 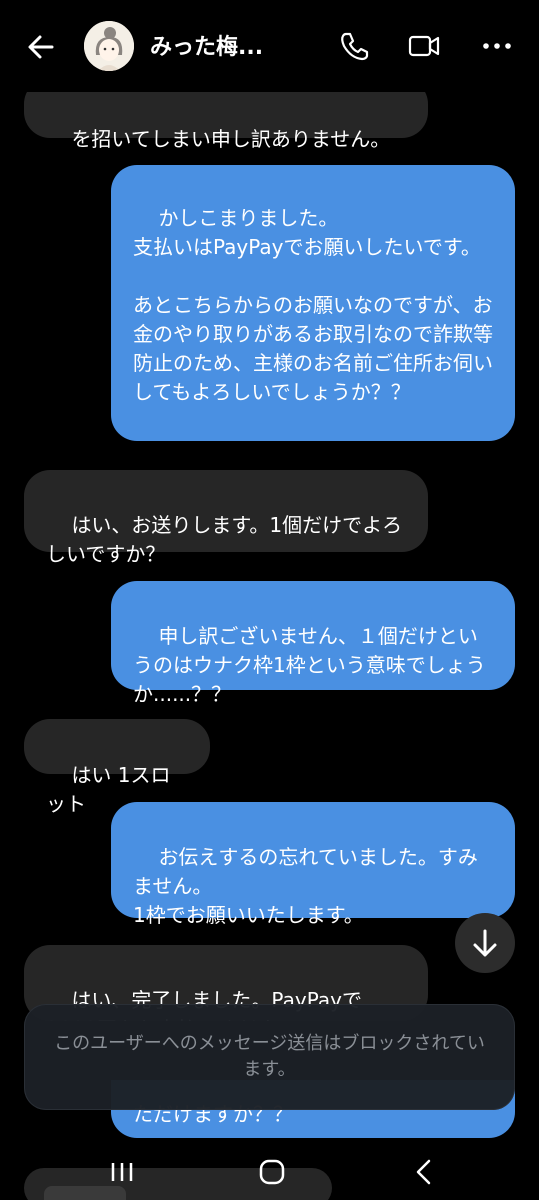 What do you see at coordinates (354, 46) in the screenshot?
I see `phone-icon` at bounding box center [354, 46].